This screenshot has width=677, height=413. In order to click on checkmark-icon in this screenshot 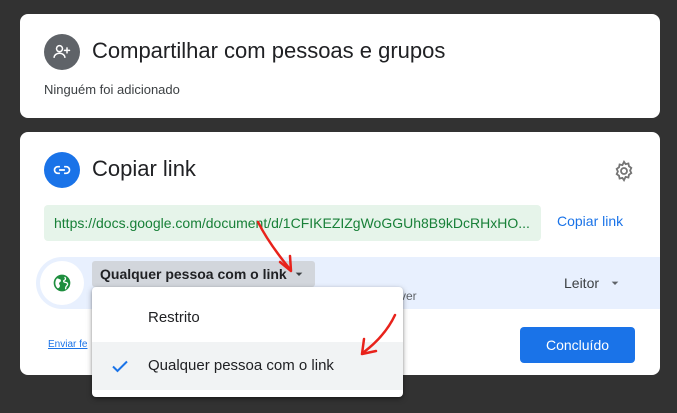, I will do `click(120, 366)`.